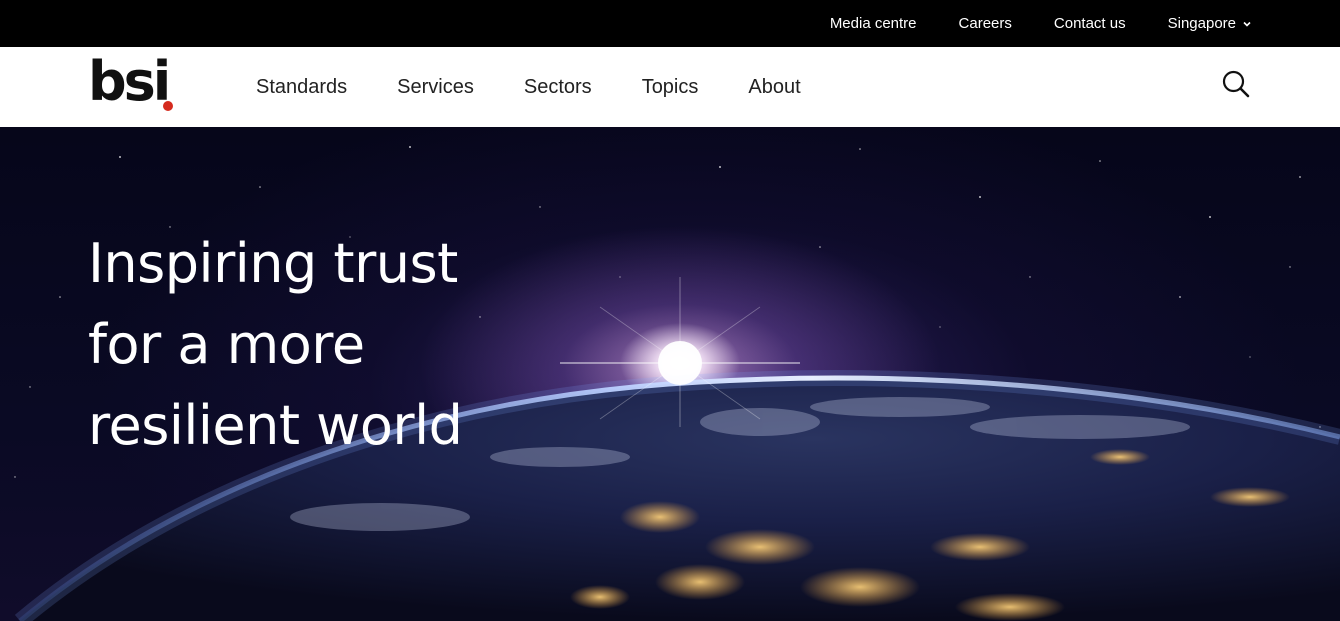  Describe the element at coordinates (558, 87) in the screenshot. I see `nav-sectors: Sectors` at that location.